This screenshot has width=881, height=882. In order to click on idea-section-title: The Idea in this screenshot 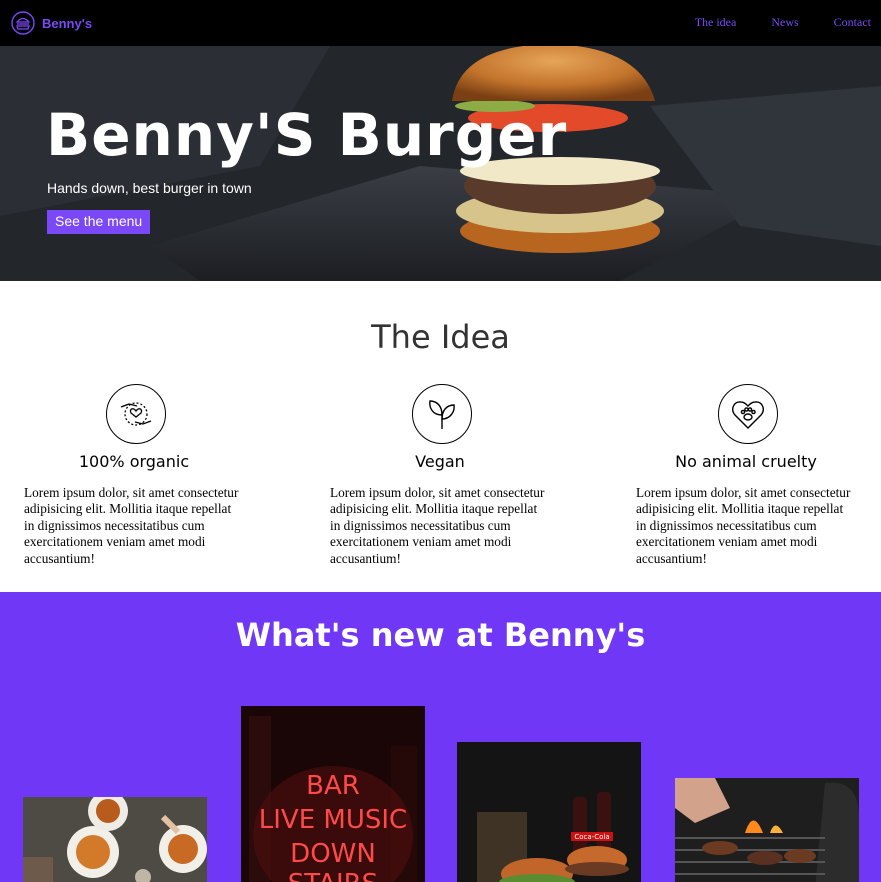, I will do `click(440, 337)`.